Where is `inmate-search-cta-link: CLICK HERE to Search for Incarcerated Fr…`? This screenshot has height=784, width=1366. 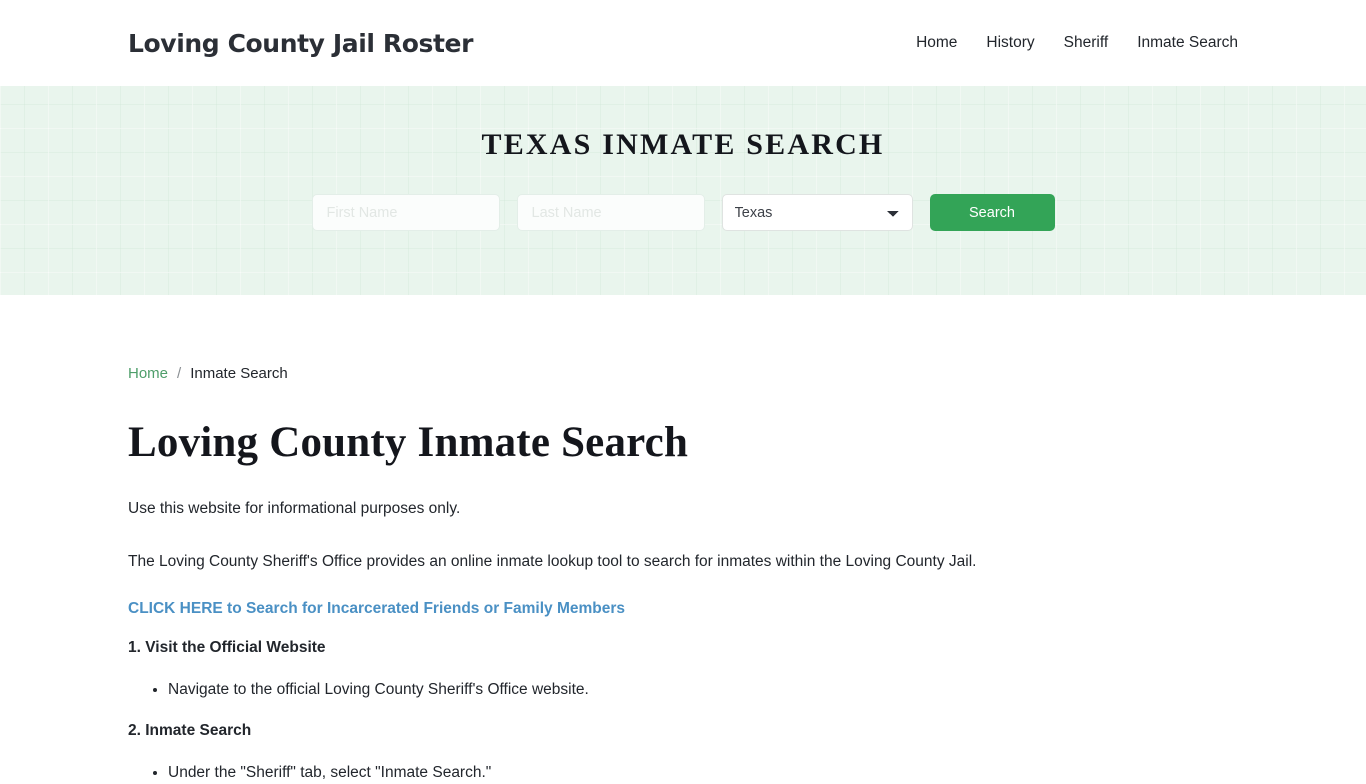
inmate-search-cta-link: CLICK HERE to Search for Incarcerated Fr… is located at coordinates (376, 609).